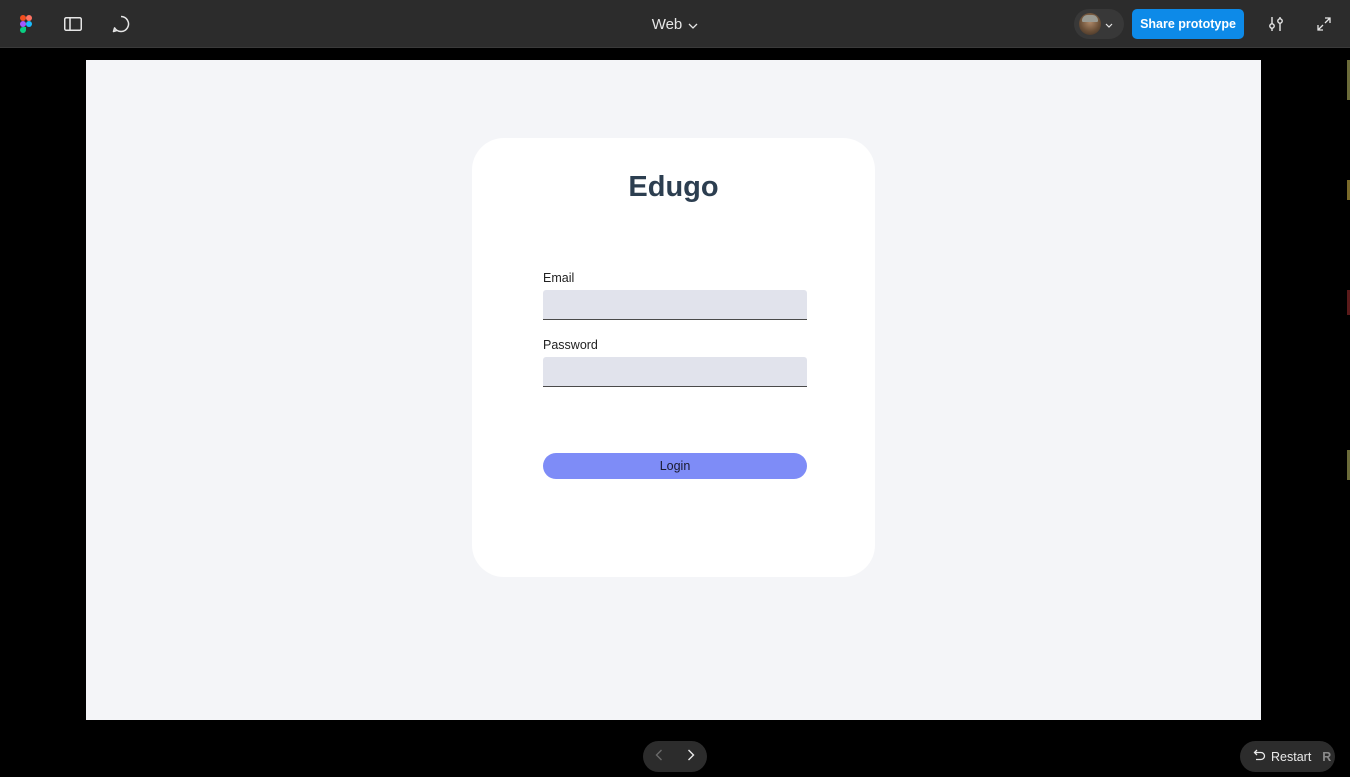 The width and height of the screenshot is (1350, 777). Describe the element at coordinates (675, 305) in the screenshot. I see `email-field` at that location.